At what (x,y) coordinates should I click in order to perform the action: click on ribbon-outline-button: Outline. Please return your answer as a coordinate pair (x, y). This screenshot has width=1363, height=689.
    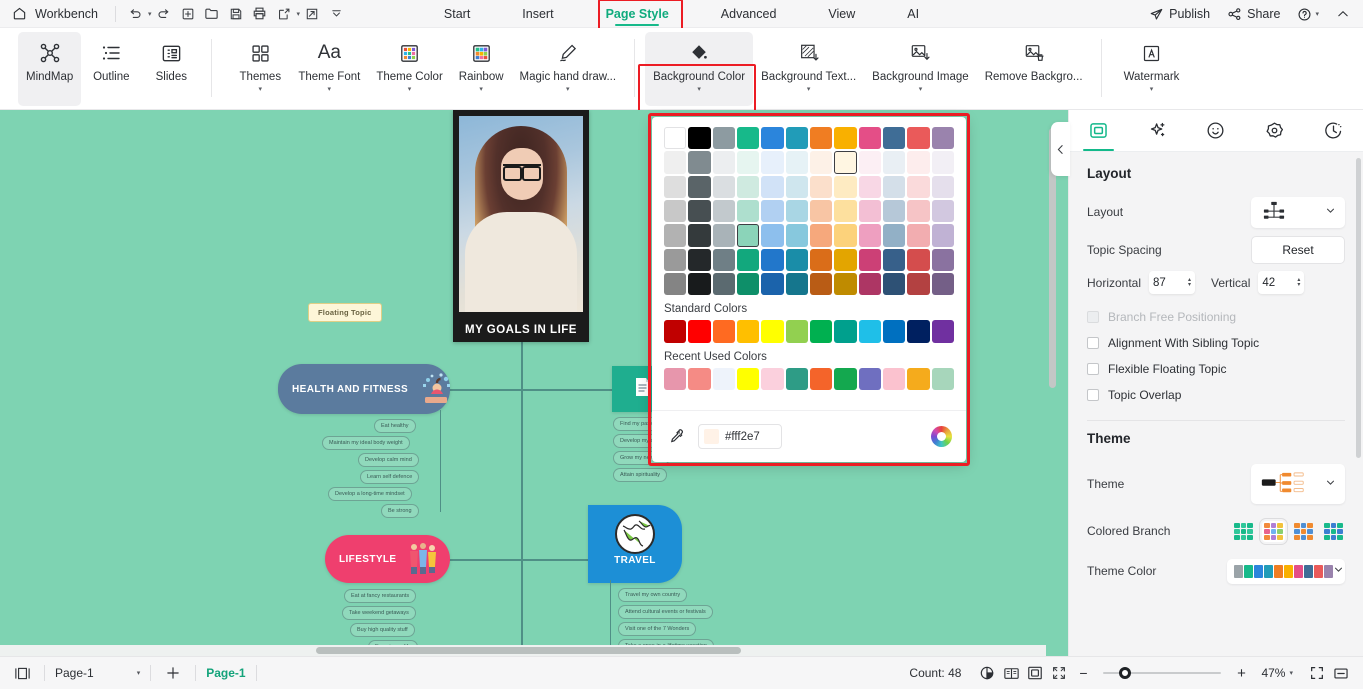
    Looking at the image, I should click on (111, 69).